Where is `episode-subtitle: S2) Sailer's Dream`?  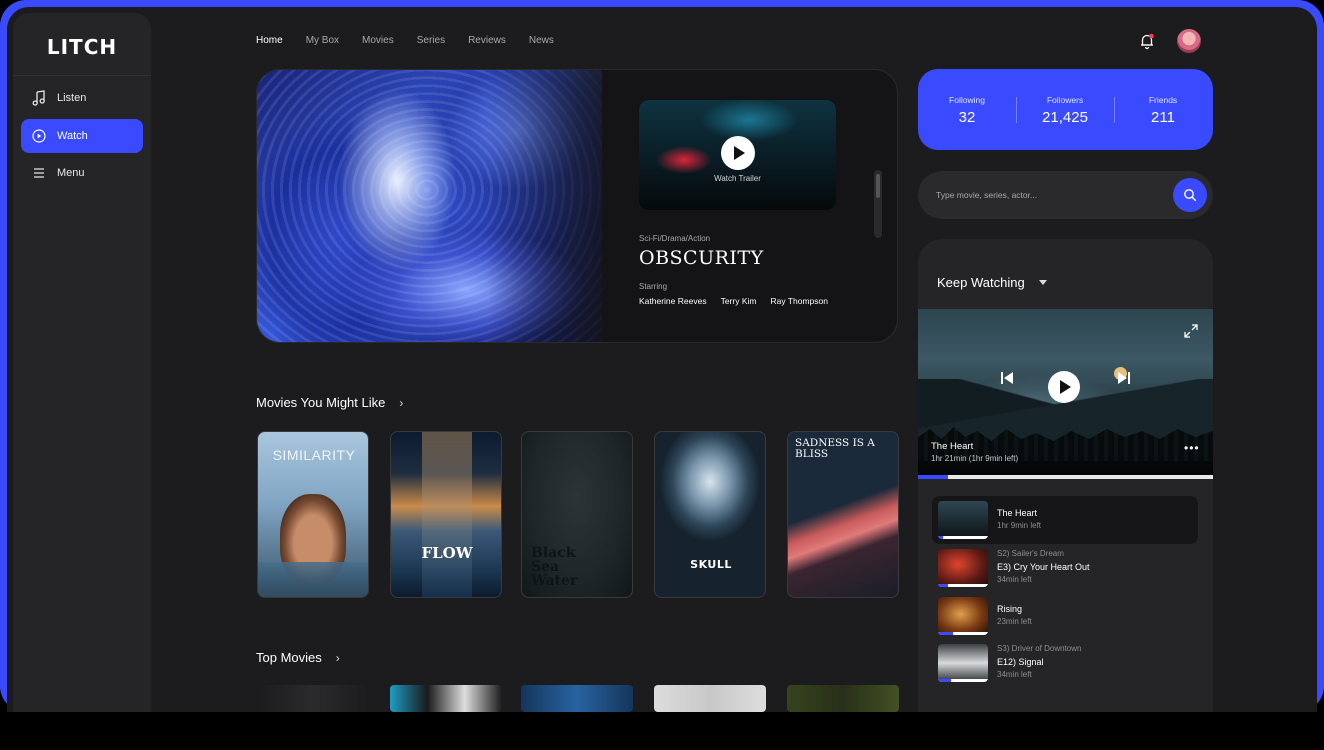 episode-subtitle: S2) Sailer's Dream is located at coordinates (1030, 553).